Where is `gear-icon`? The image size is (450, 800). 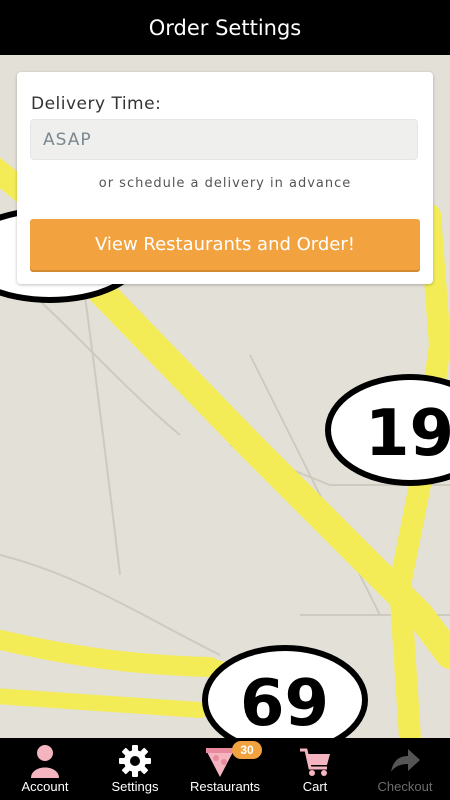 gear-icon is located at coordinates (135, 763).